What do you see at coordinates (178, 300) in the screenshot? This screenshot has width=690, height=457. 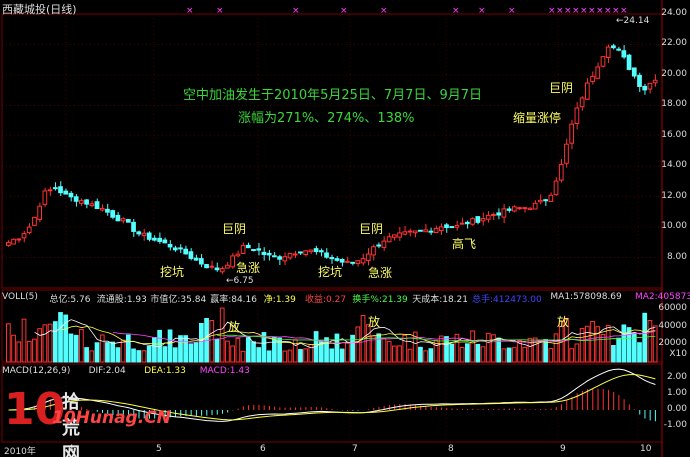 I see `volume-info-item: 市值亿:35.84` at bounding box center [178, 300].